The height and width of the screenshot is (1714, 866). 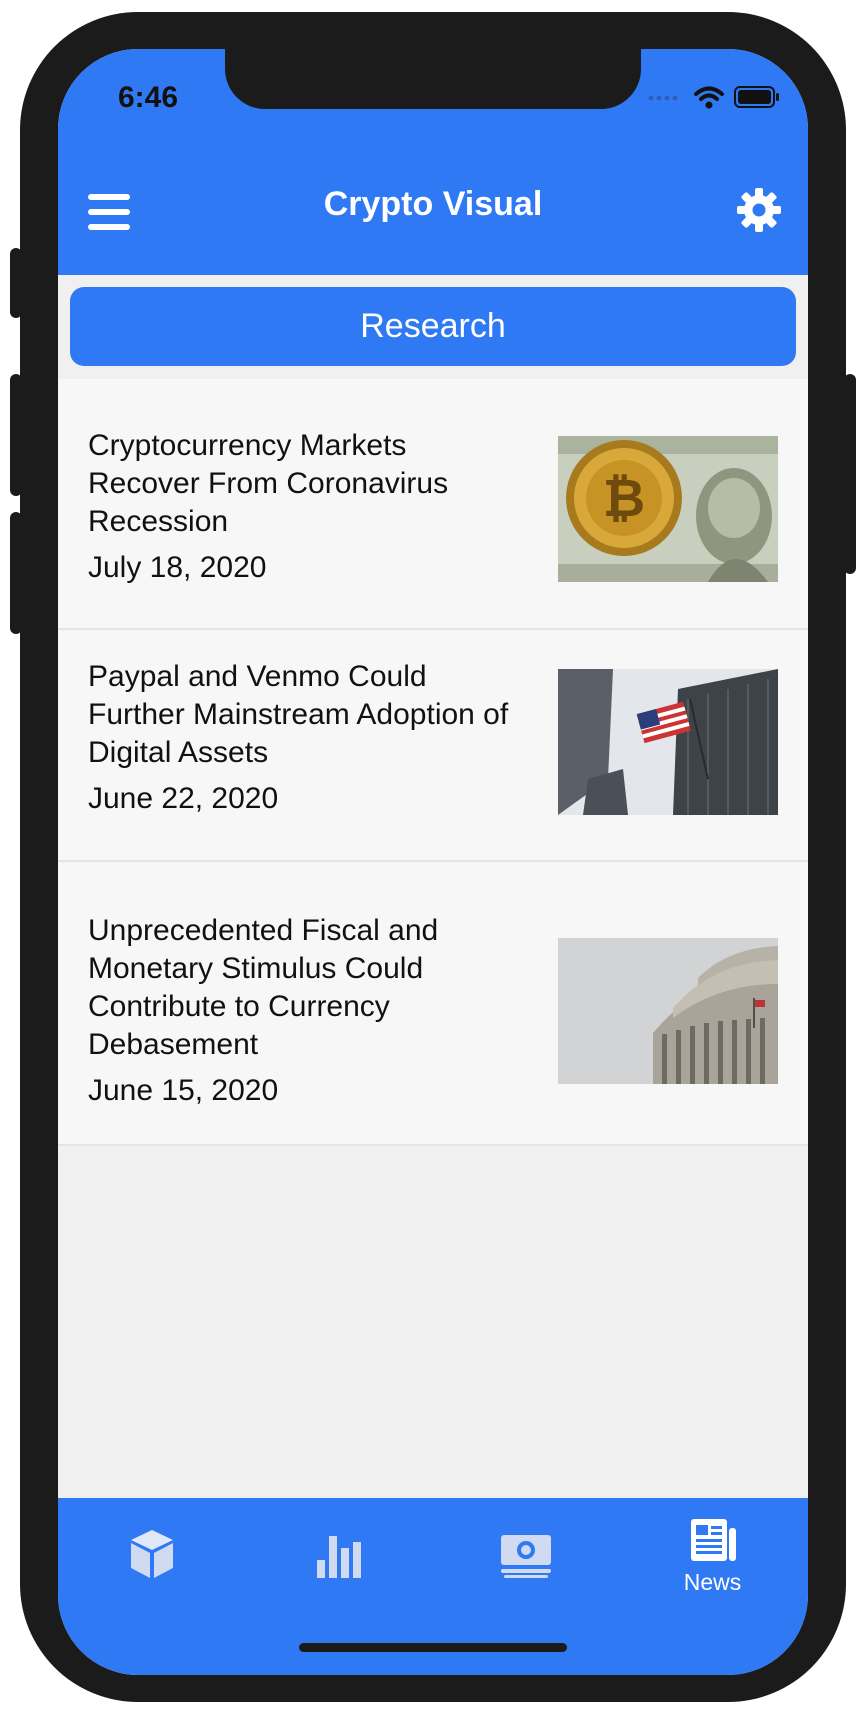 I want to click on gear-icon, so click(x=759, y=210).